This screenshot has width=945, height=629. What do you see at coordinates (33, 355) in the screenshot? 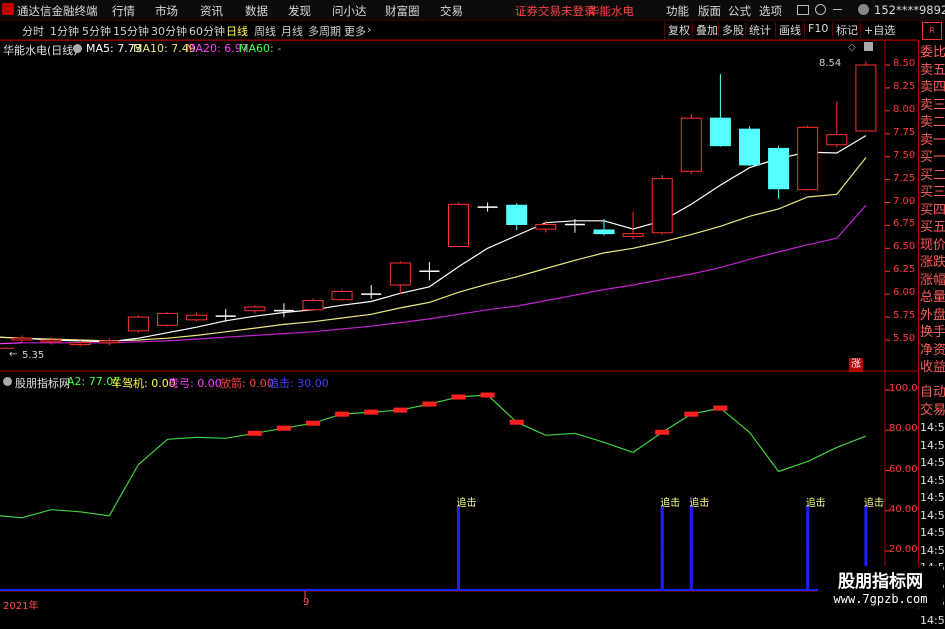
I see `low-price-label: 5.35` at bounding box center [33, 355].